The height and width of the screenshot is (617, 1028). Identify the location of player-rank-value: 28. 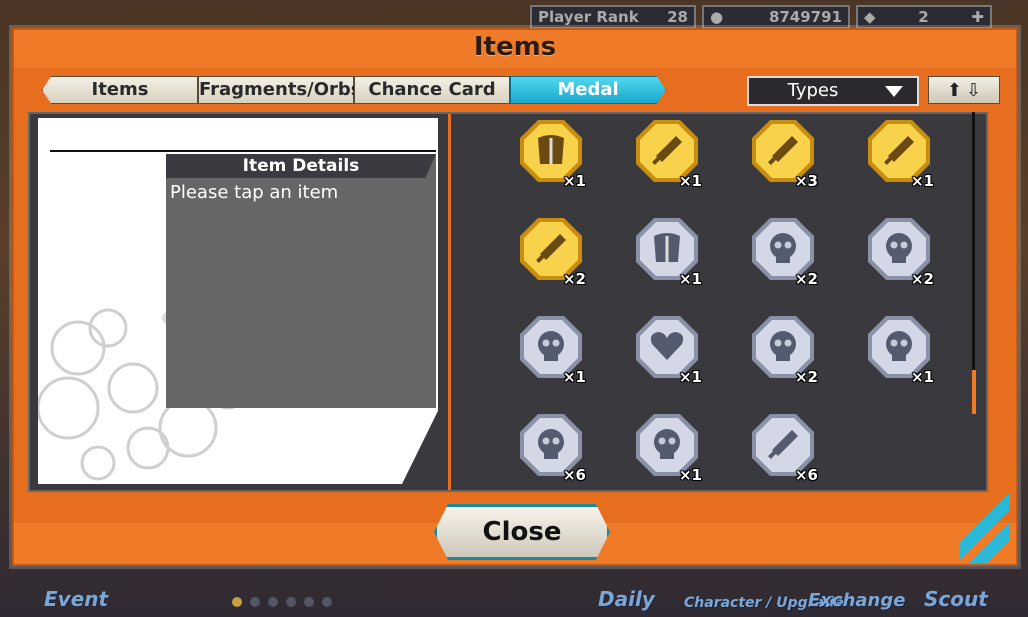
(677, 17).